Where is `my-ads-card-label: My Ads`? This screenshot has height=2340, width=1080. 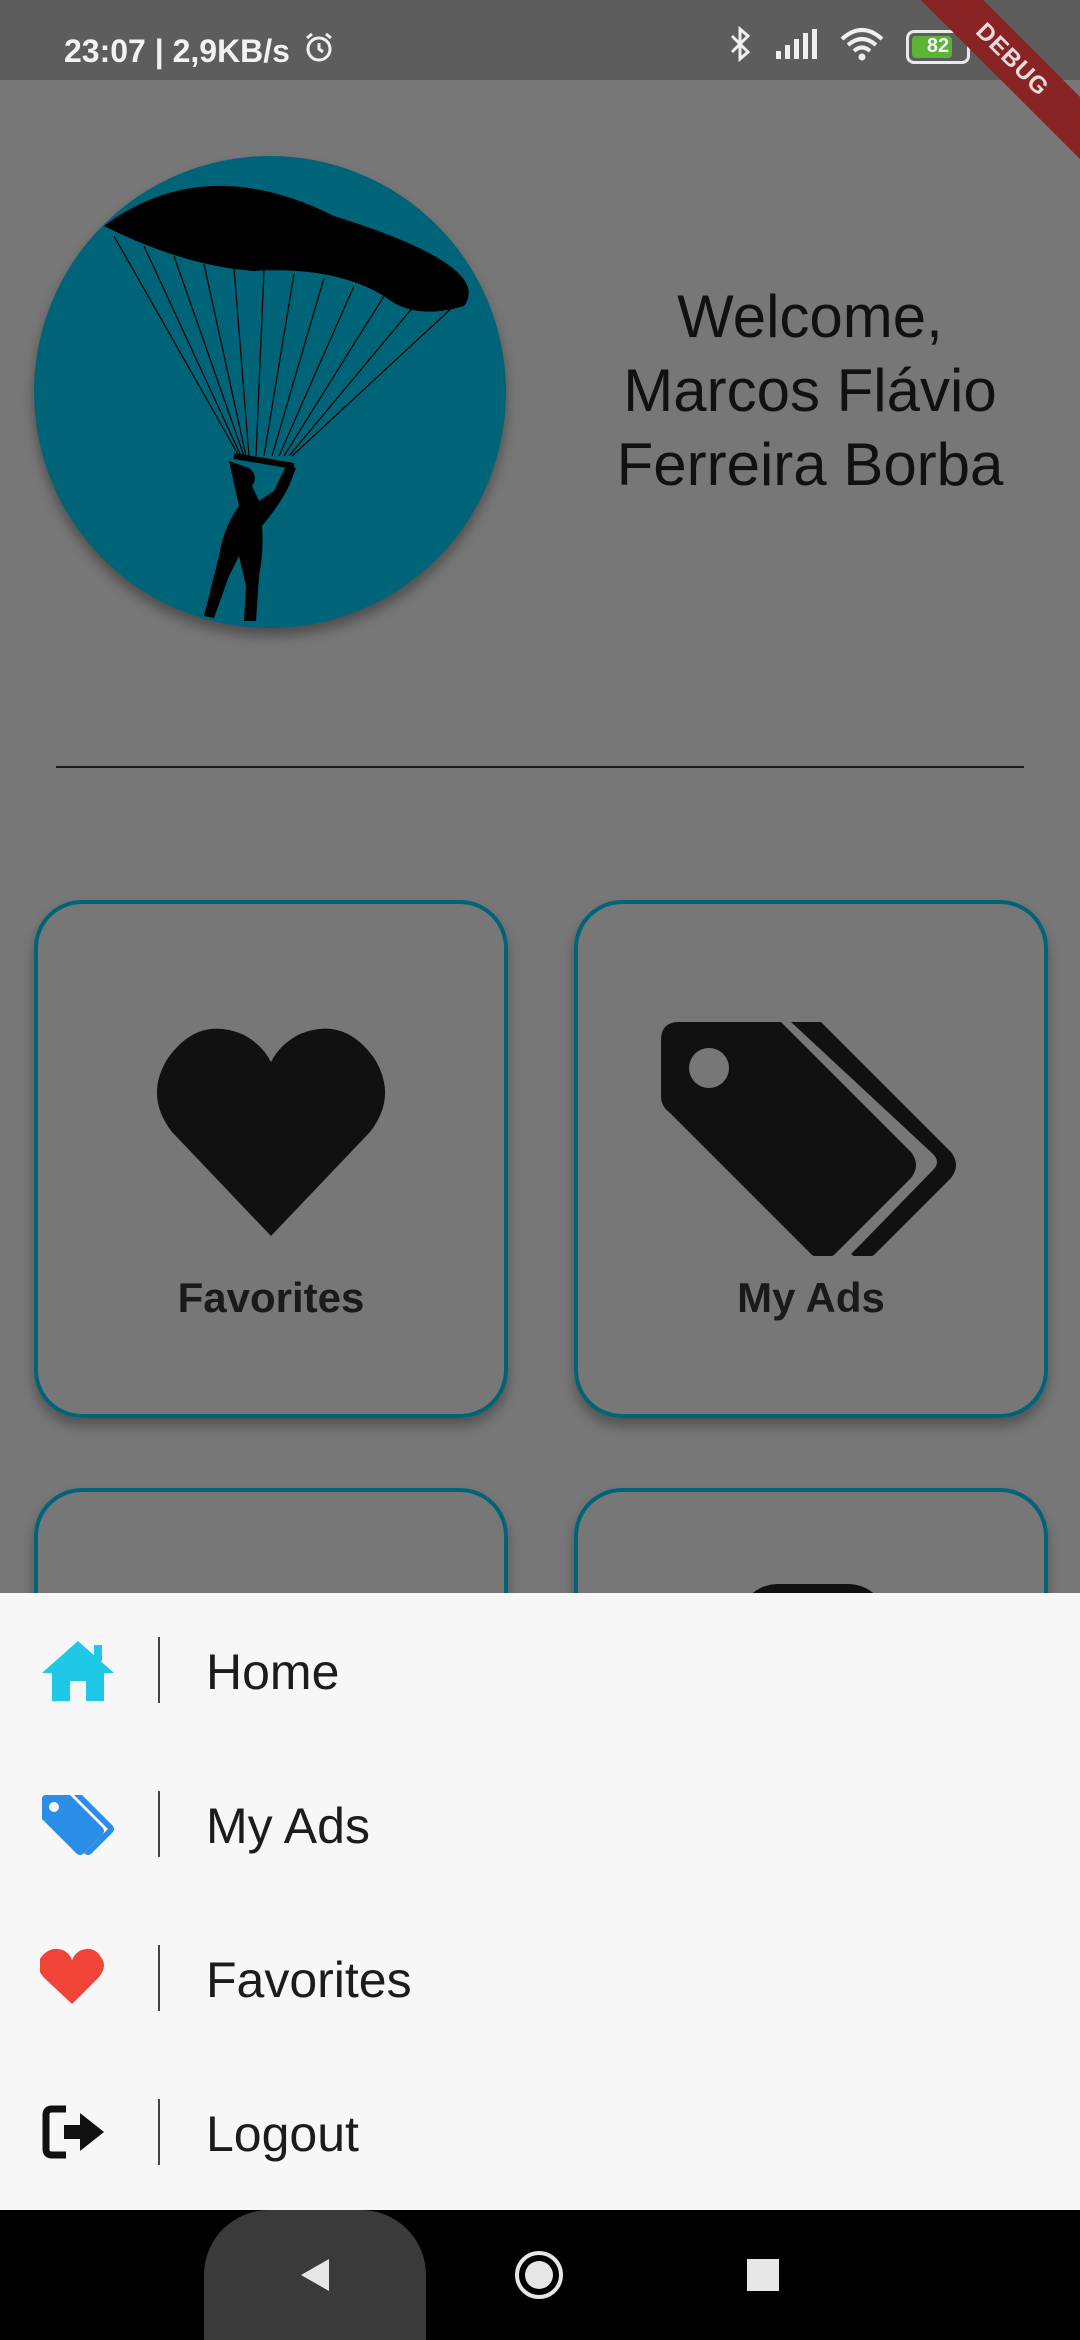 my-ads-card-label: My Ads is located at coordinates (811, 1297).